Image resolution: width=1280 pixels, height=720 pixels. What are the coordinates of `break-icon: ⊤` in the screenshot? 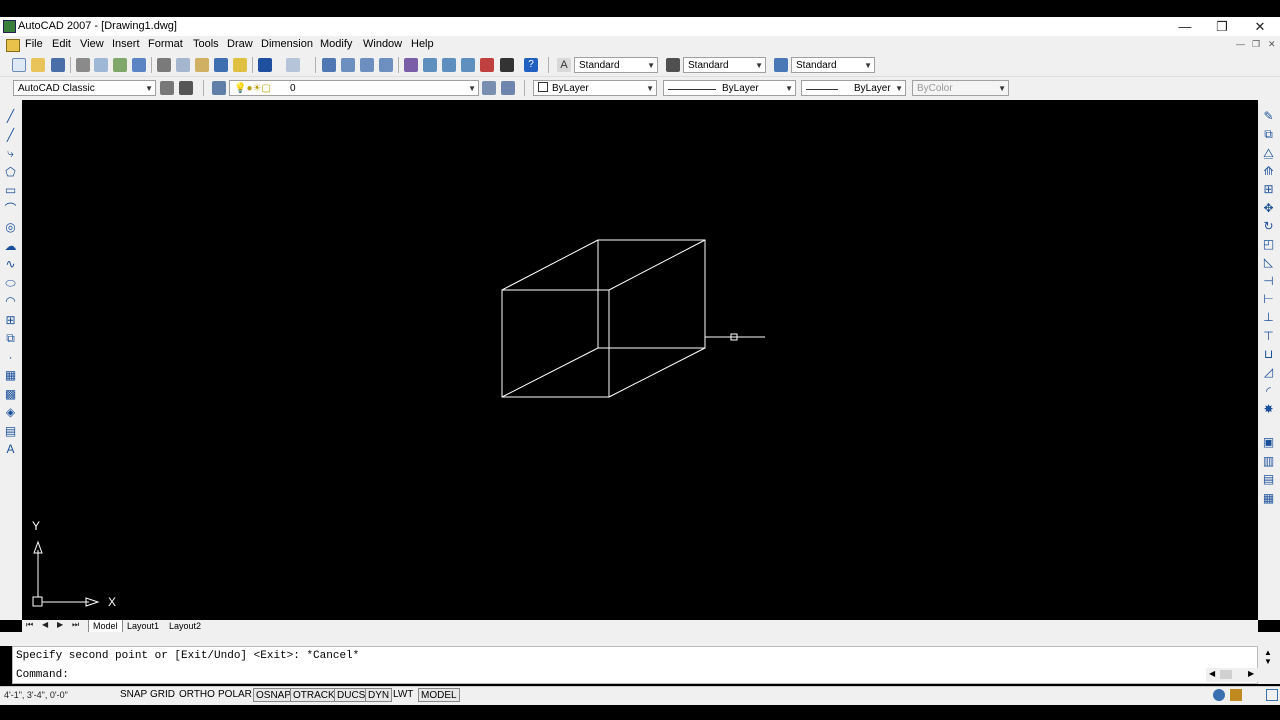 It's located at (1268, 336).